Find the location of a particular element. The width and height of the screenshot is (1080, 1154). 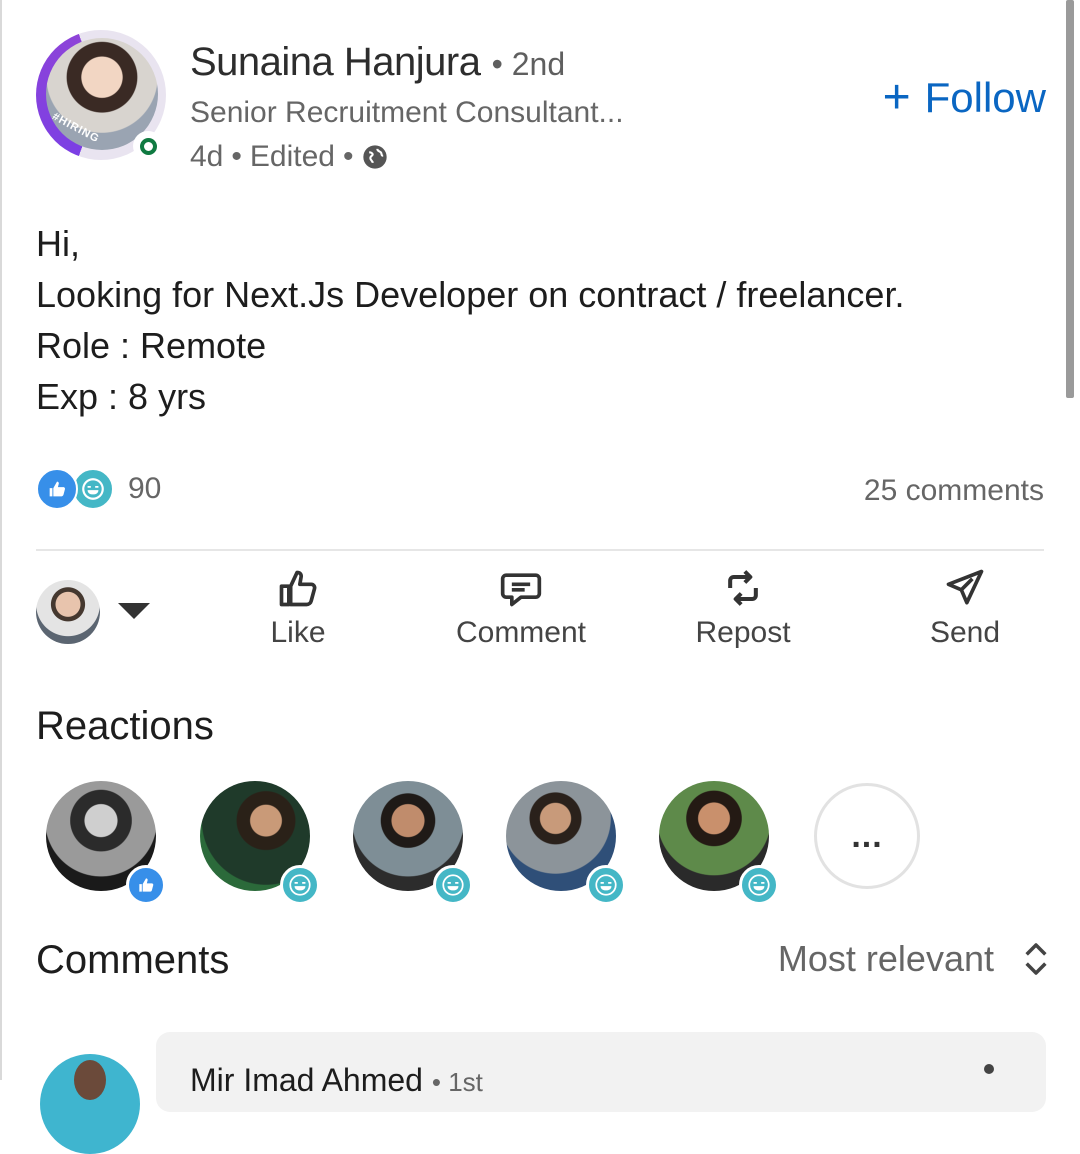

current-user-avatar is located at coordinates (68, 612).